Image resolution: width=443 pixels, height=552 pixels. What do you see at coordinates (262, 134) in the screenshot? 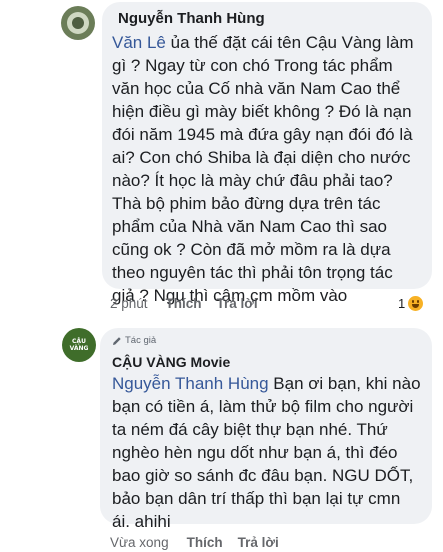
I see `comment-line: đói năm 1945 mà đứa gây nạn đói đó là` at bounding box center [262, 134].